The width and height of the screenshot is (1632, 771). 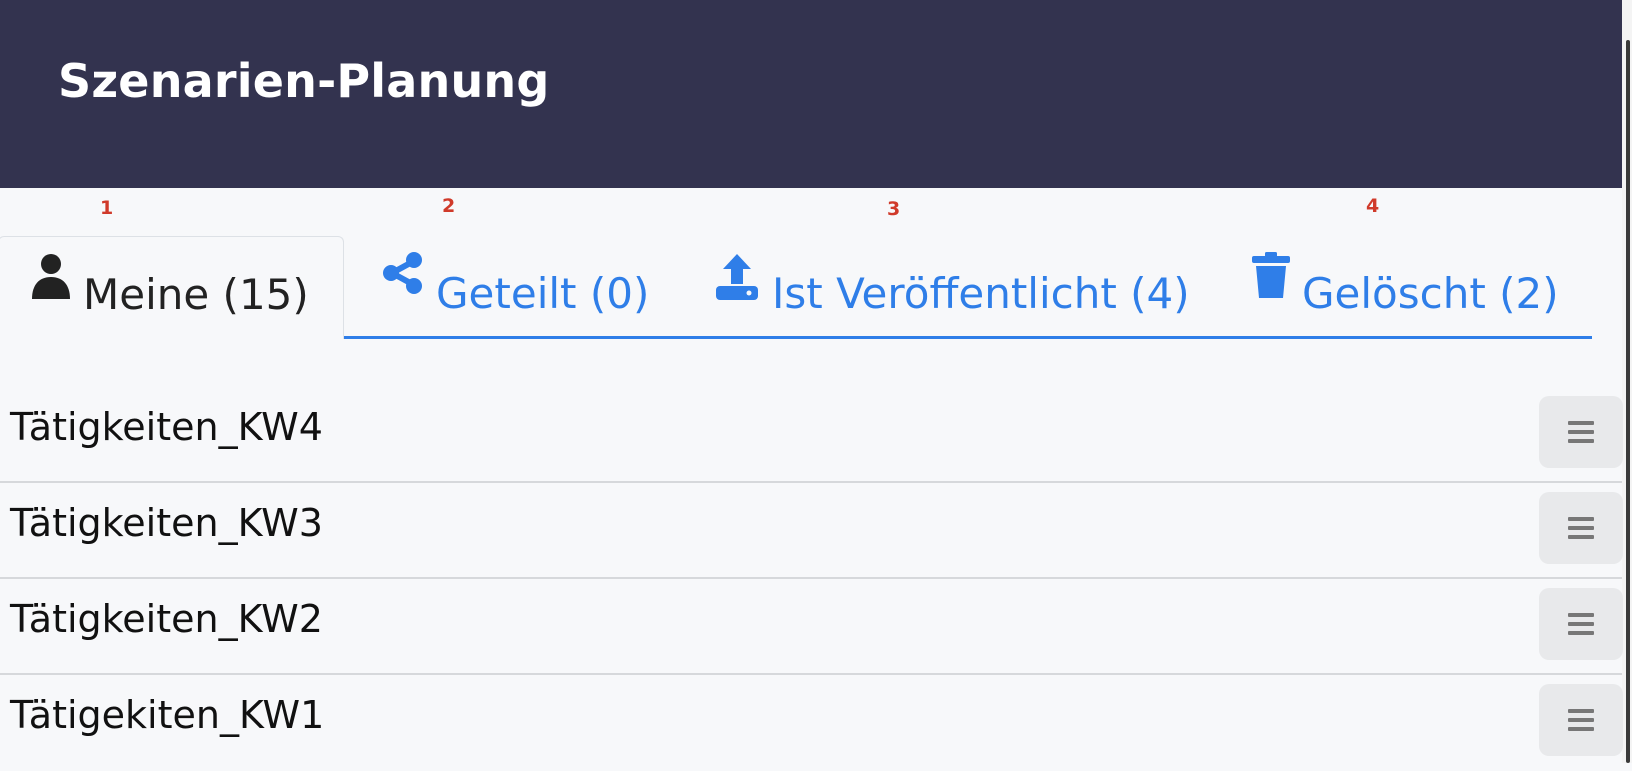 What do you see at coordinates (737, 287) in the screenshot?
I see `upload-icon` at bounding box center [737, 287].